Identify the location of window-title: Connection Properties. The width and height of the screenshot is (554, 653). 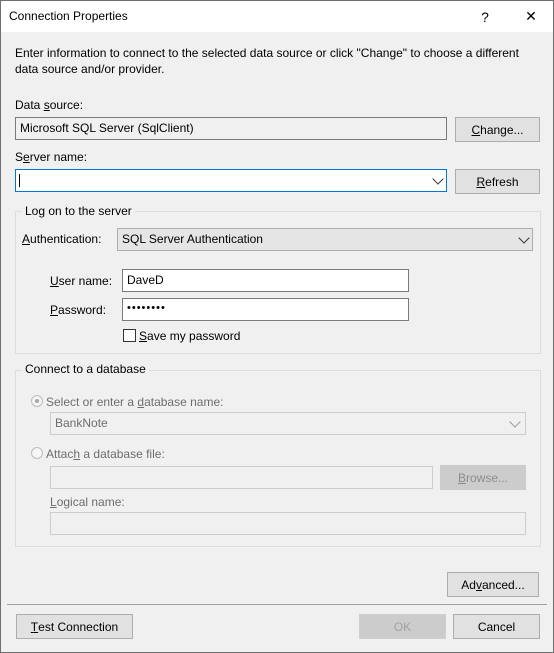
(68, 16).